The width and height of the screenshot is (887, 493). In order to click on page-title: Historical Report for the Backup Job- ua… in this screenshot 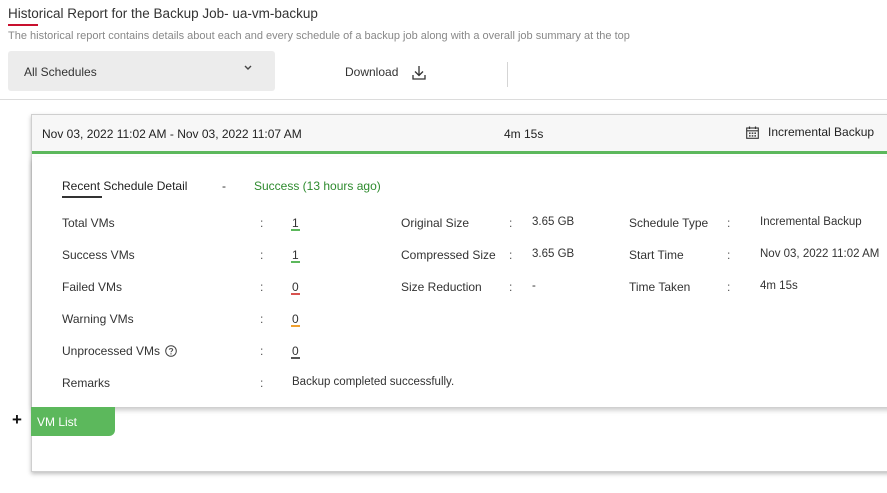, I will do `click(163, 13)`.